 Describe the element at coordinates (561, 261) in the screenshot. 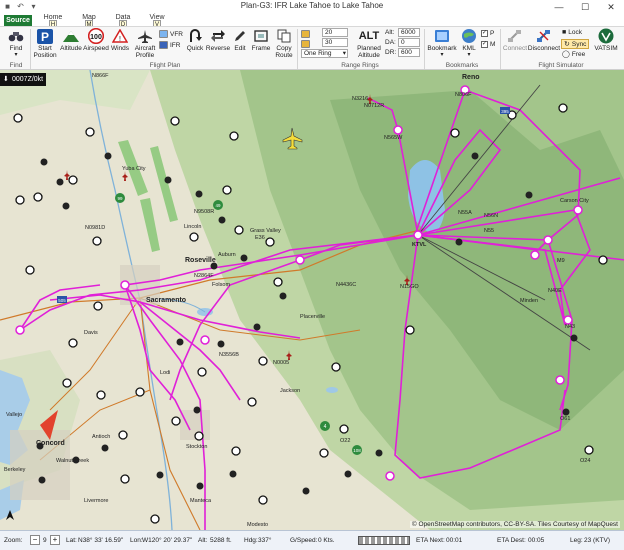

I see `map-label: M9` at that location.